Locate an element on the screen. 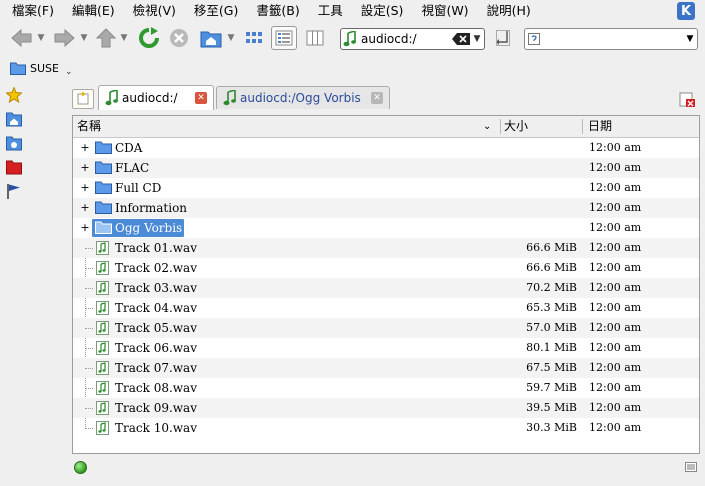  forward-button is located at coordinates (64, 38).